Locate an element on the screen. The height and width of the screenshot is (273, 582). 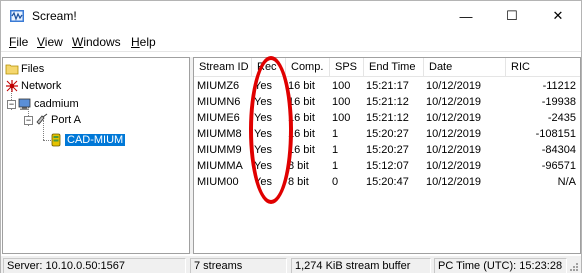
cell-end-time: 15:21:17 is located at coordinates (387, 86).